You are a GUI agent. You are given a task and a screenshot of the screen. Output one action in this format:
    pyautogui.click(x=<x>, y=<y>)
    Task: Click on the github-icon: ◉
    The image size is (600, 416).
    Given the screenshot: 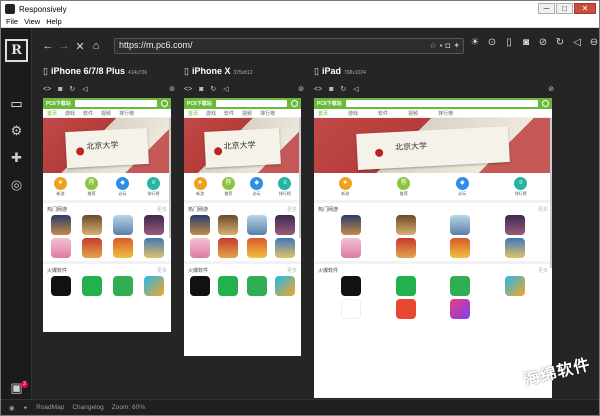 What is the action you would take?
    pyautogui.click(x=12, y=408)
    